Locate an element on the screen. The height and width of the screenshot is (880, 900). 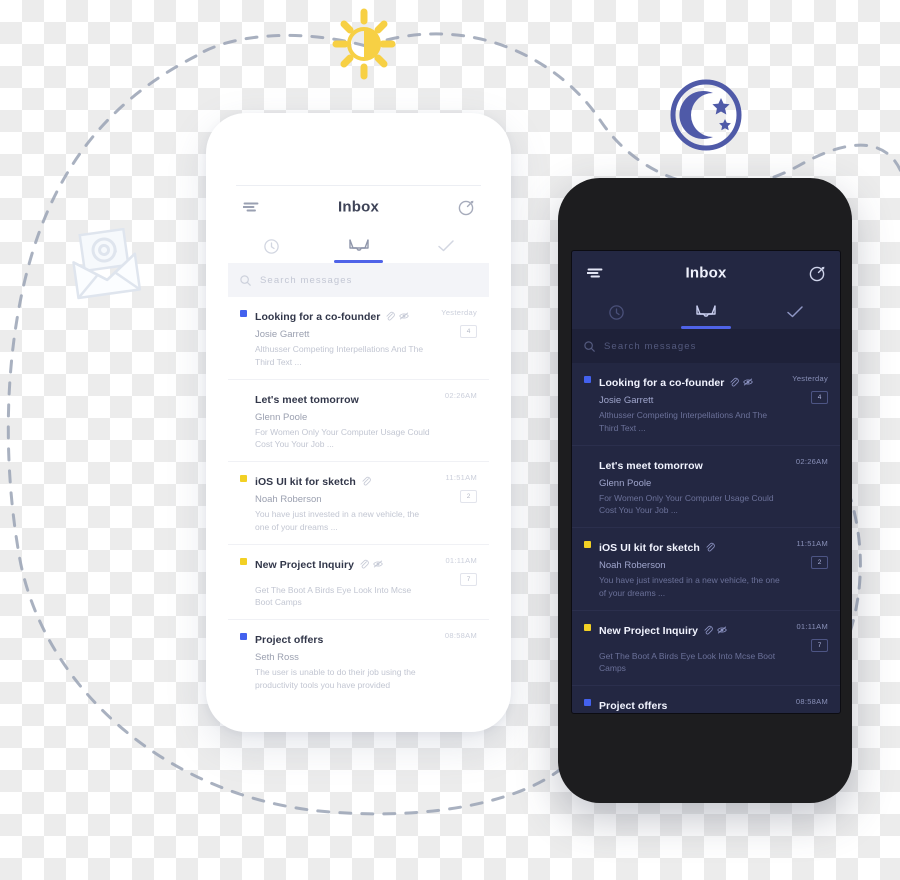
dark-tabbar is located at coordinates (706, 312).